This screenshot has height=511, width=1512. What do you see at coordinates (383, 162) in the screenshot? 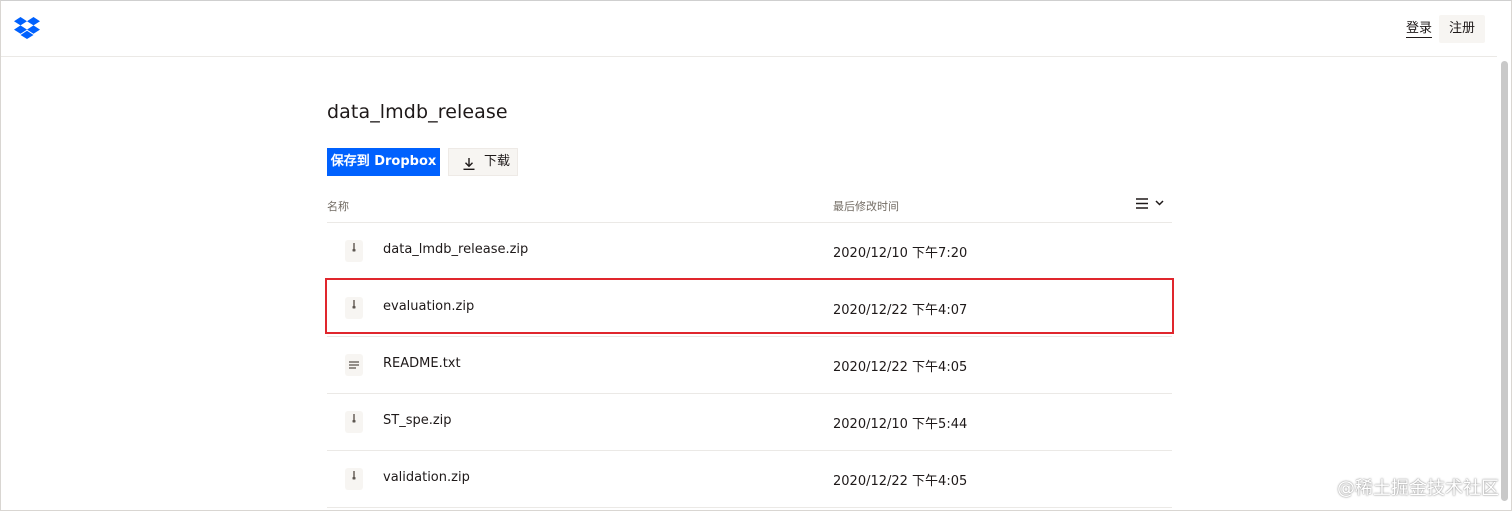
I see `save-to-dropbox-button: 保存到 Dropbox` at bounding box center [383, 162].